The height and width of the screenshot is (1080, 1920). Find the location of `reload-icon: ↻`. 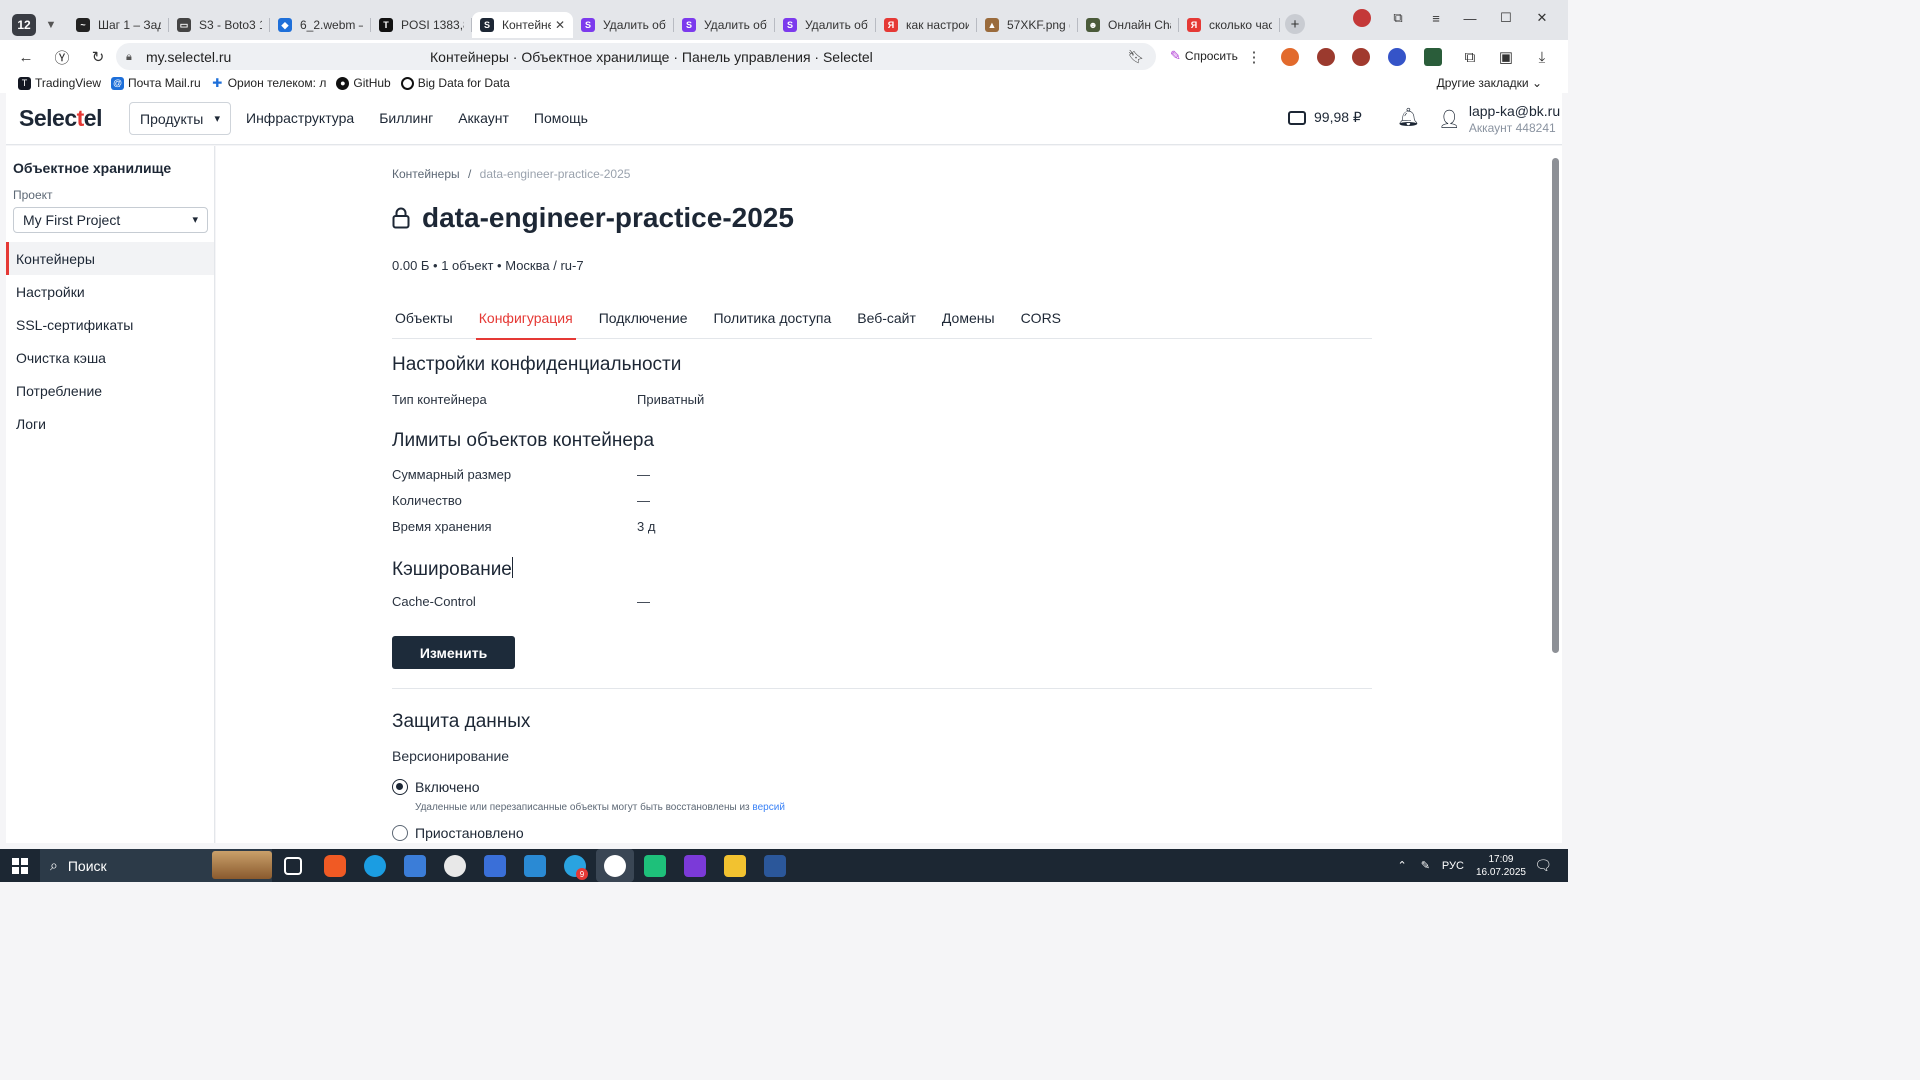

reload-icon: ↻ is located at coordinates (98, 57).